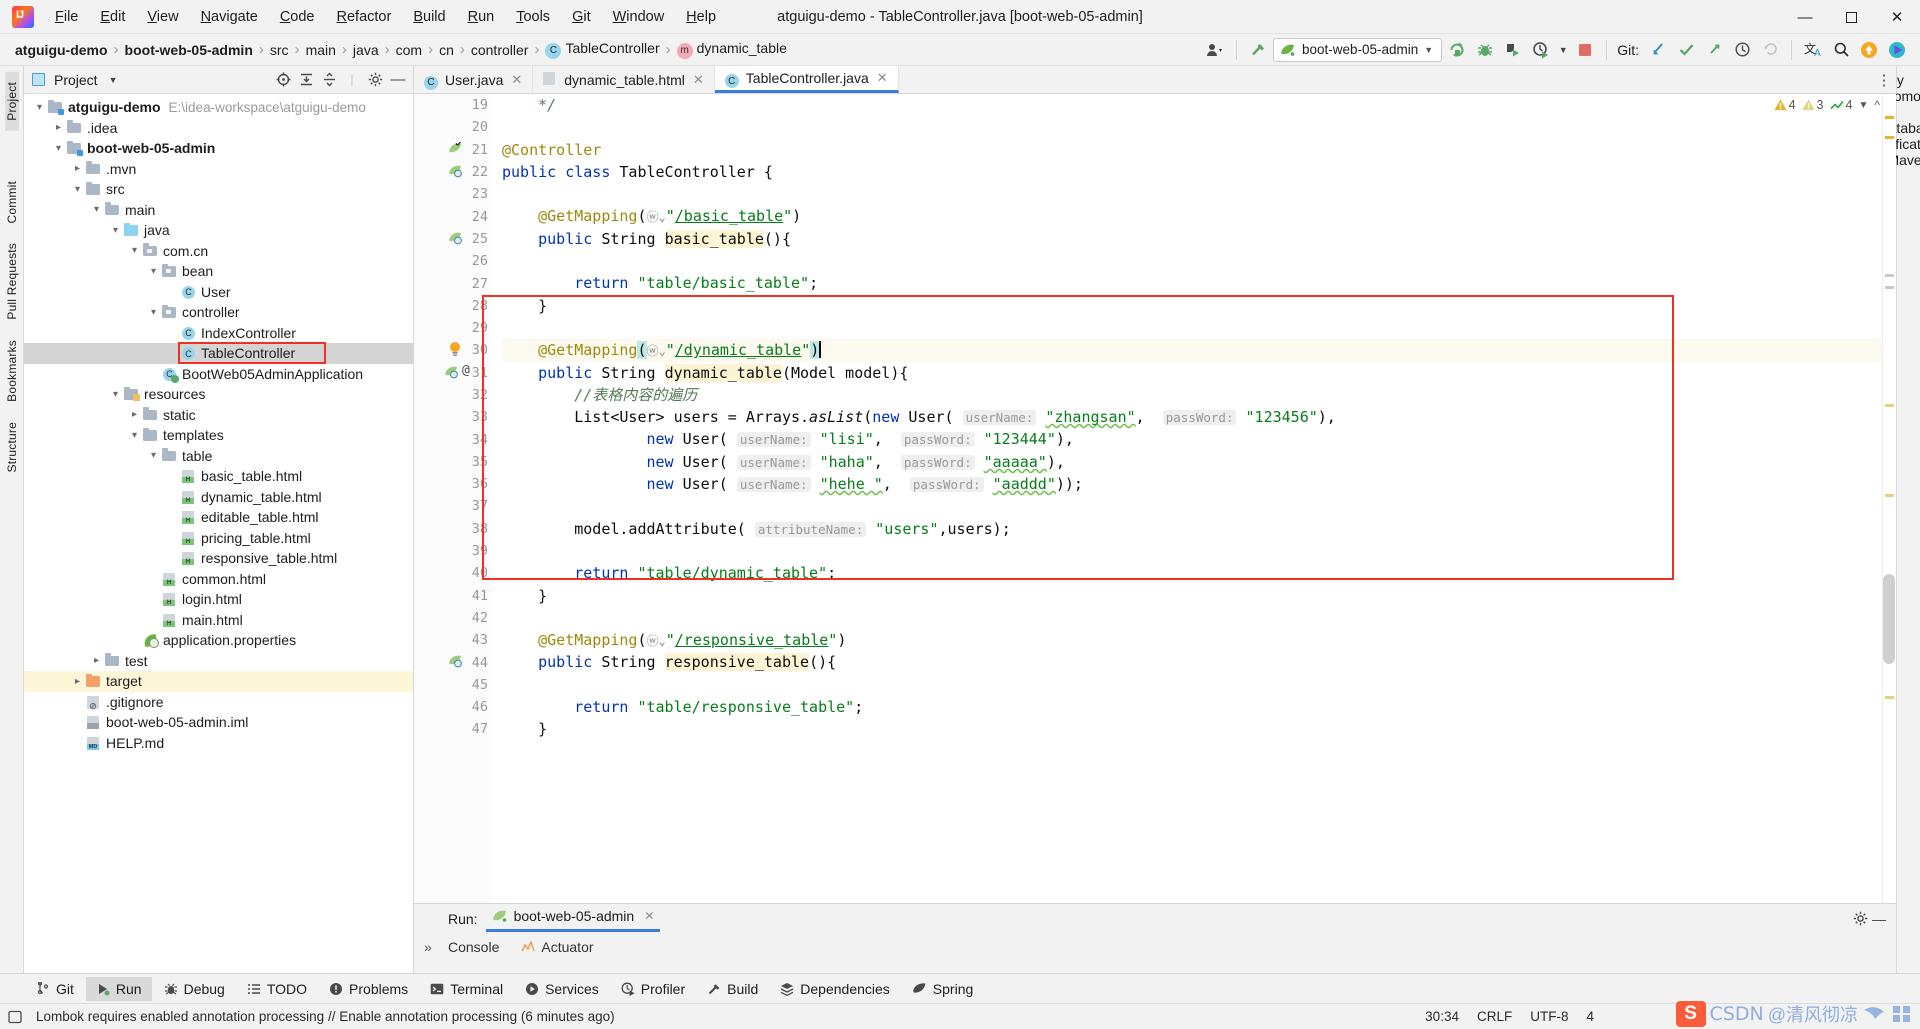 This screenshot has height=1029, width=1920. I want to click on tree-node-bean: ▾ bean, so click(218, 271).